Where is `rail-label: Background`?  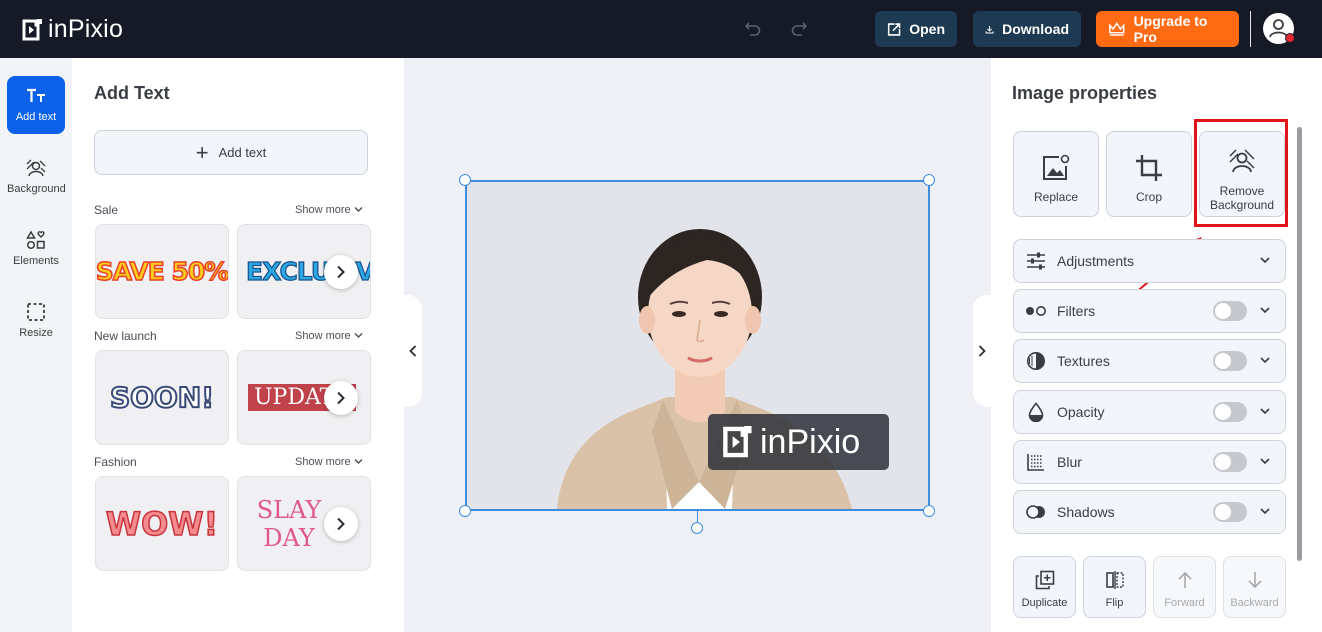
rail-label: Background is located at coordinates (36, 189).